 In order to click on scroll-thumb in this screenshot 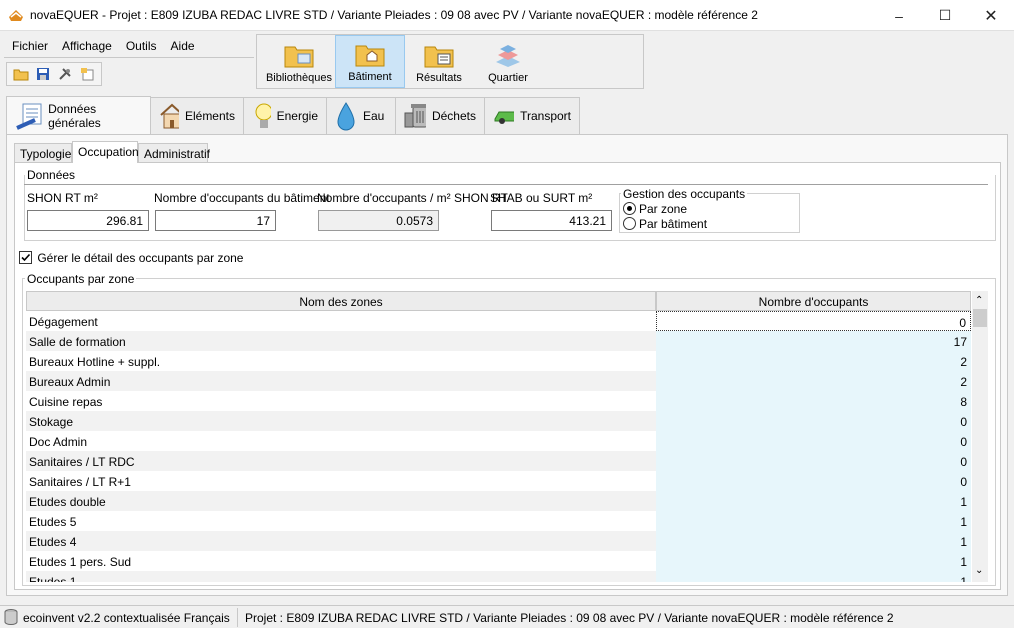, I will do `click(980, 318)`.